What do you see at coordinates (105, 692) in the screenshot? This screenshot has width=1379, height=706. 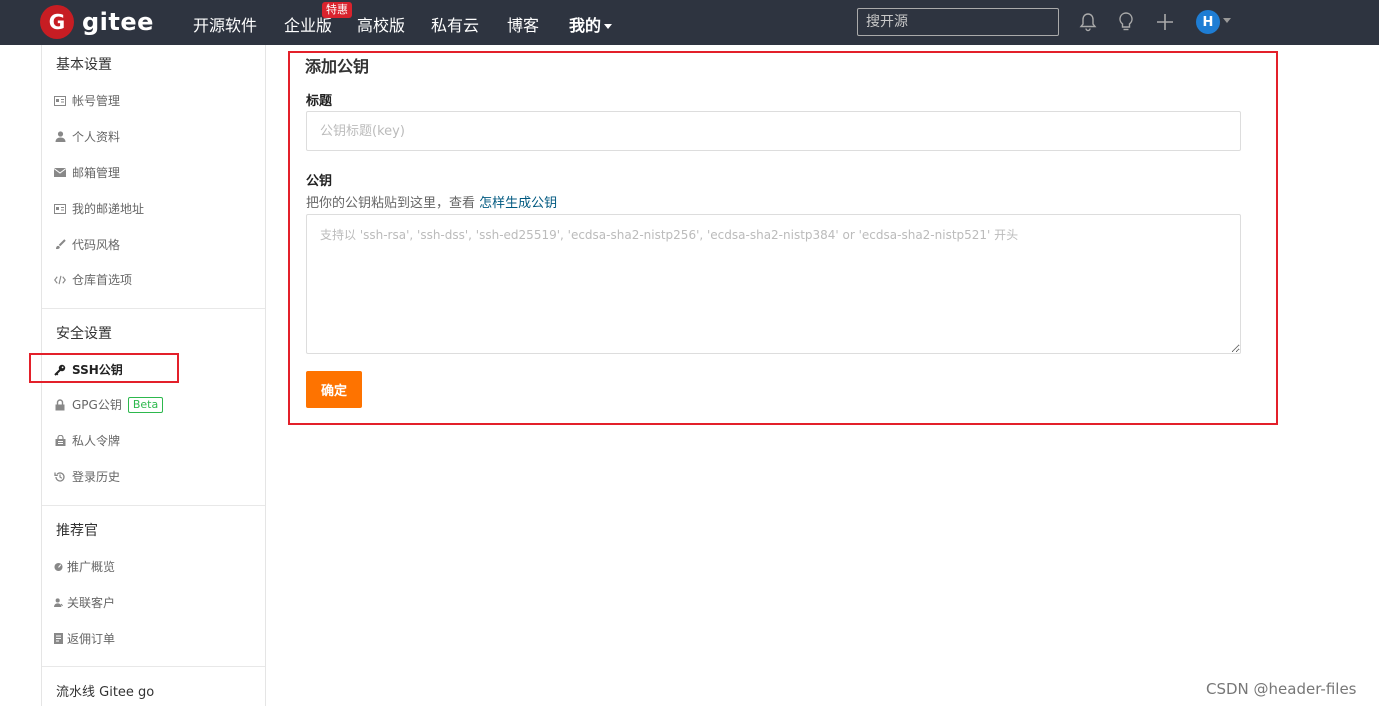 I see `section-title-pipeline: 流水线 Gitee go` at bounding box center [105, 692].